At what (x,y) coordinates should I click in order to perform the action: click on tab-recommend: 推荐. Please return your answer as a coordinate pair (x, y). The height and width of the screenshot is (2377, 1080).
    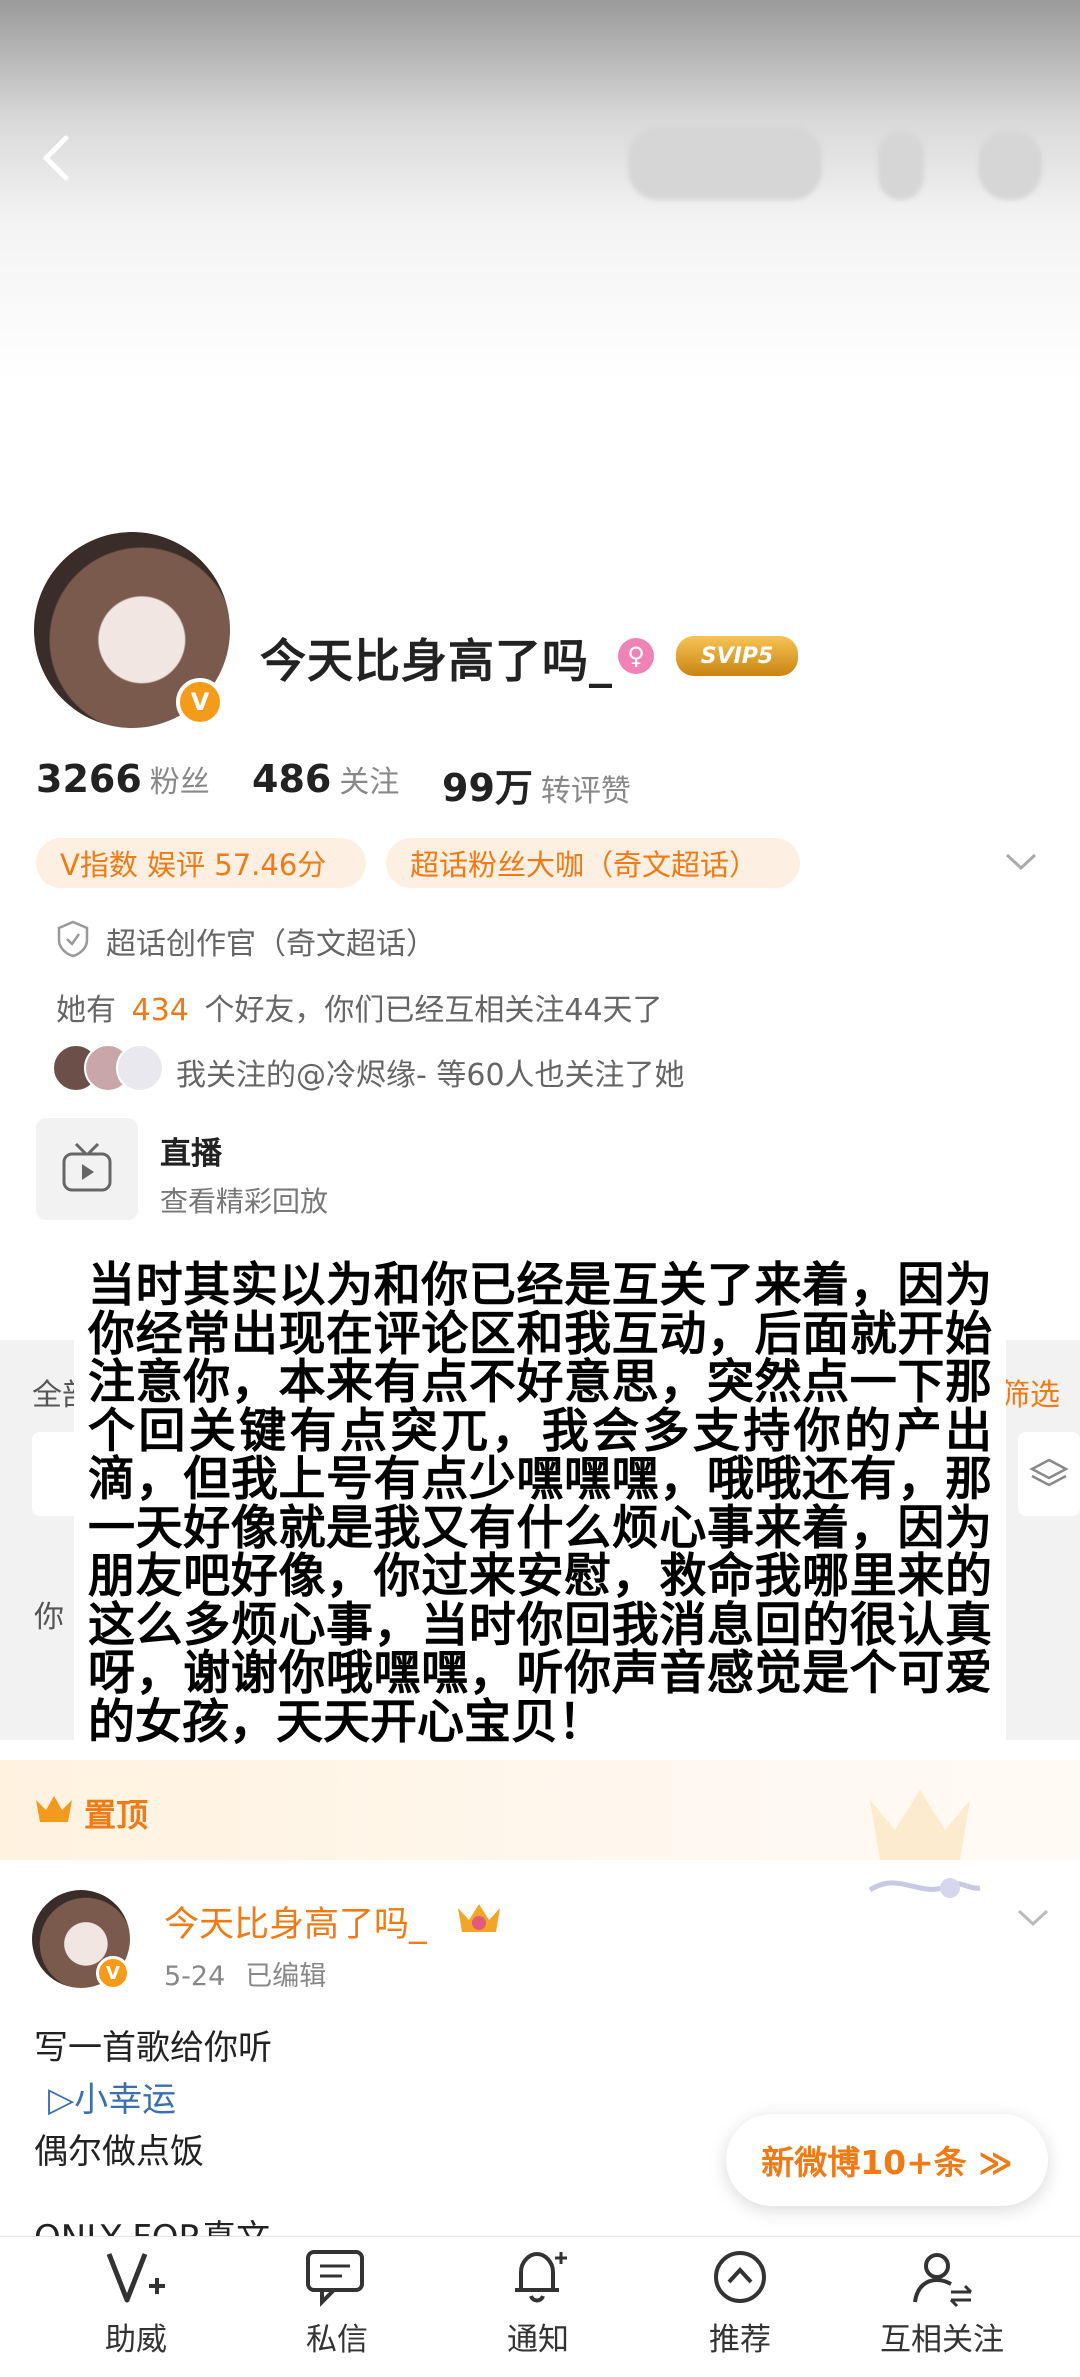
    Looking at the image, I should click on (740, 2302).